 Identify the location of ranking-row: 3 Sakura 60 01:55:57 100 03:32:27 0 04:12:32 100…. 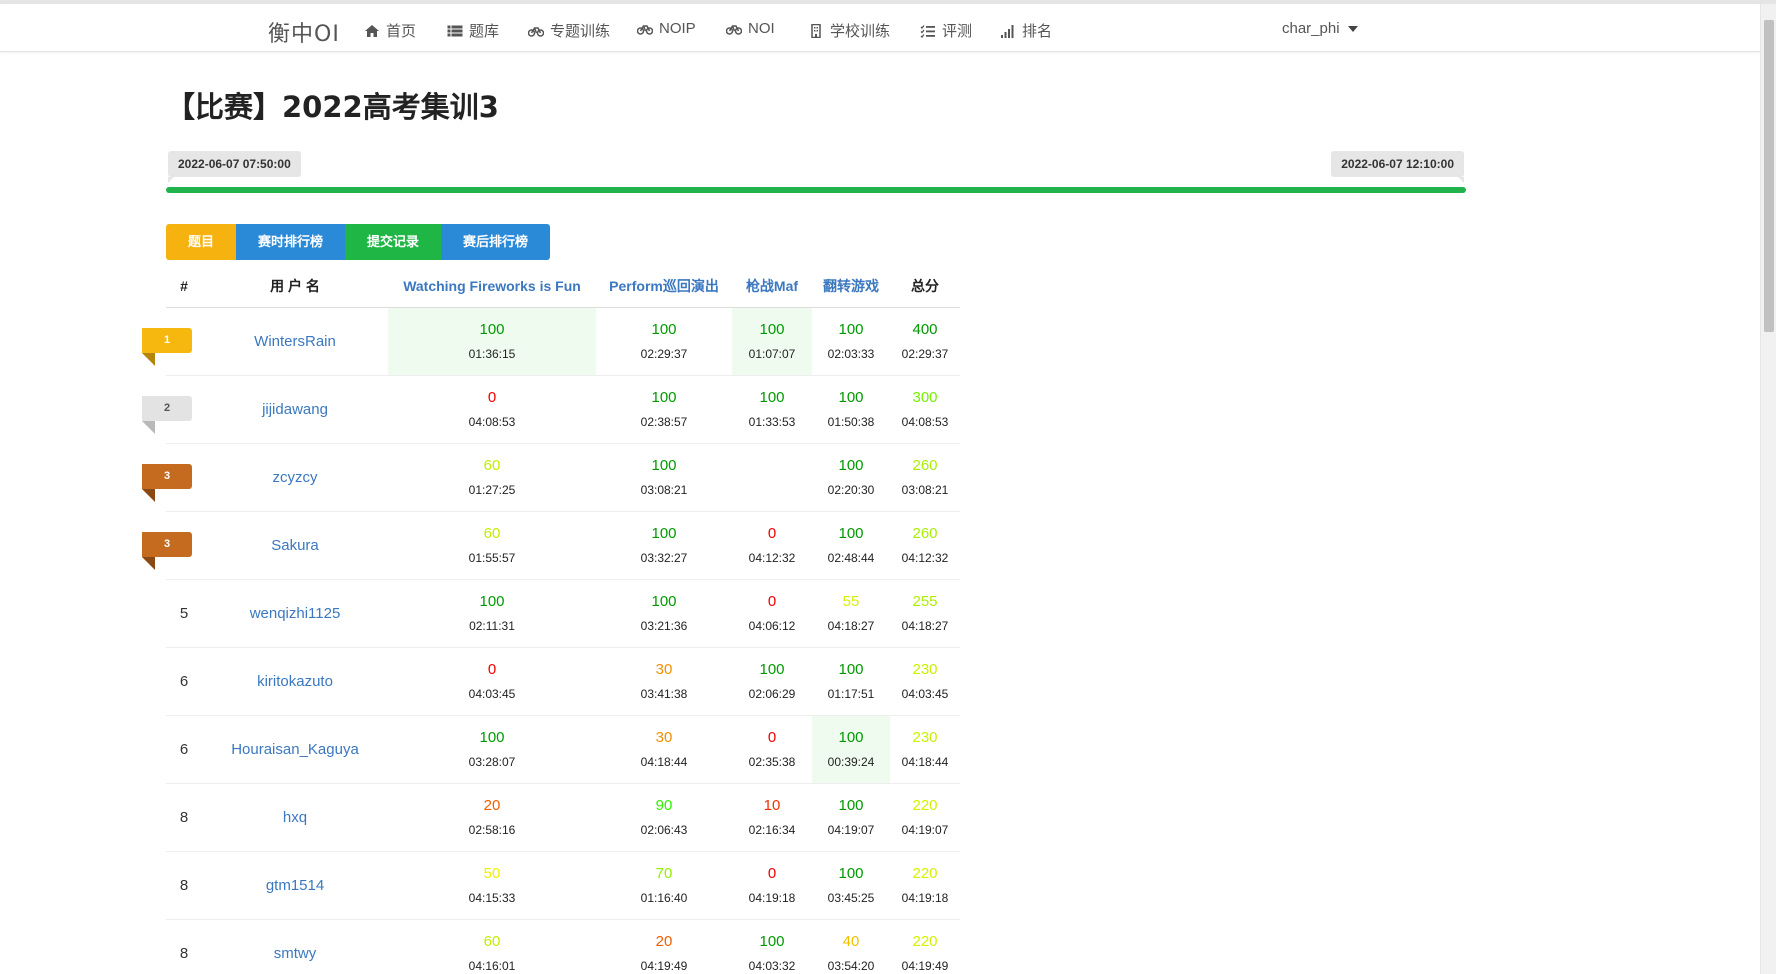
(551, 545).